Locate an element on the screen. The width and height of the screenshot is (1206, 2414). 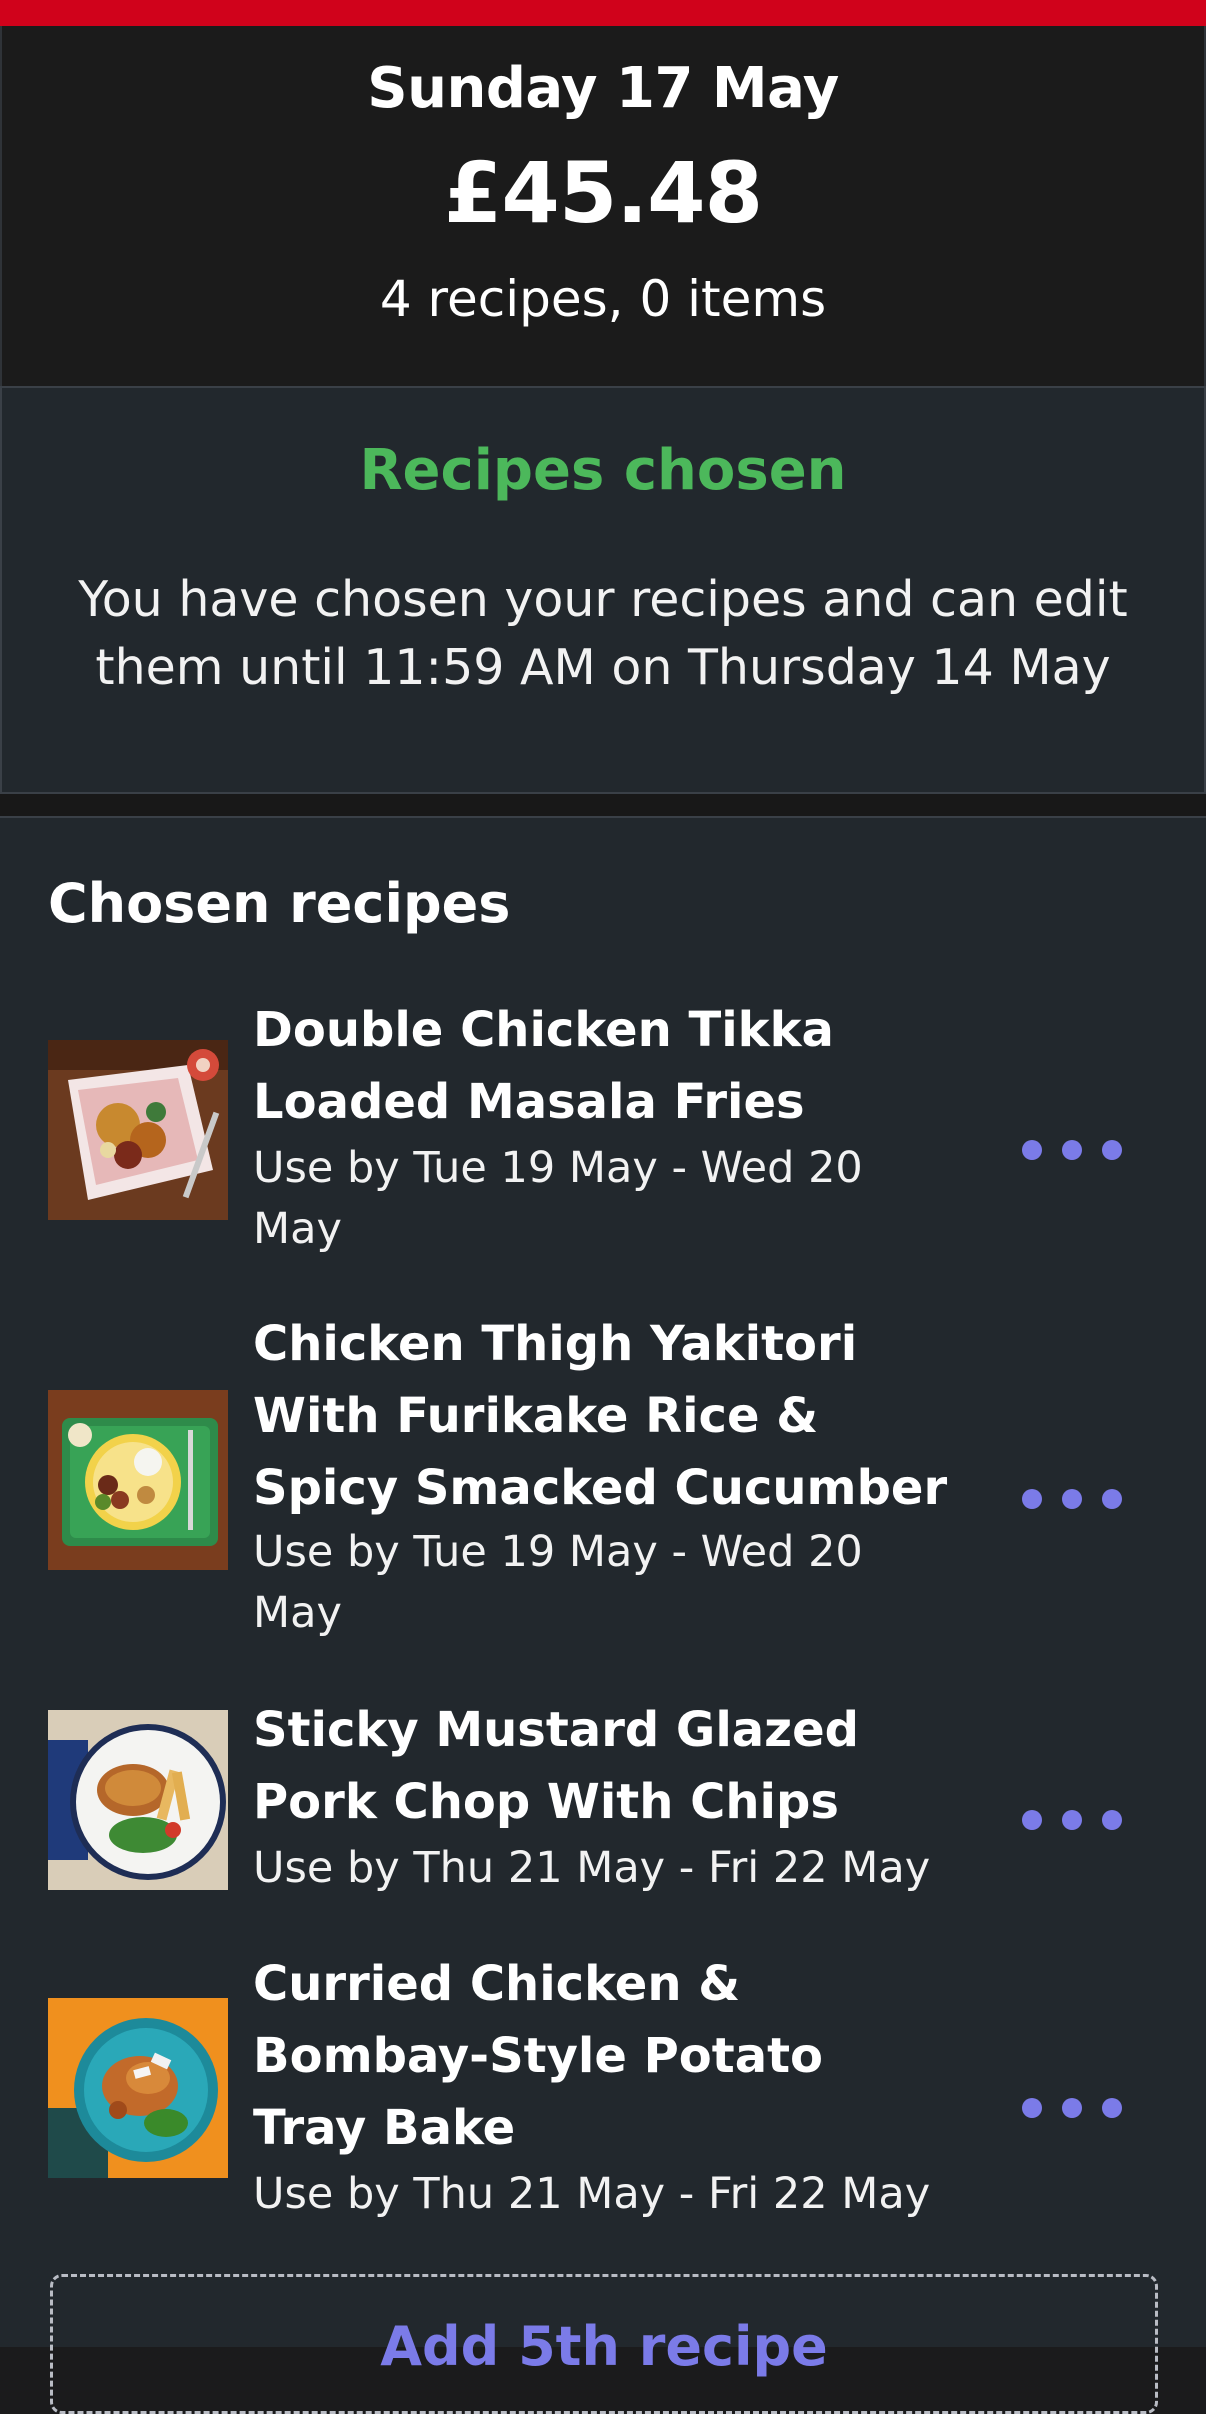
section-divider is located at coordinates (603, 806).